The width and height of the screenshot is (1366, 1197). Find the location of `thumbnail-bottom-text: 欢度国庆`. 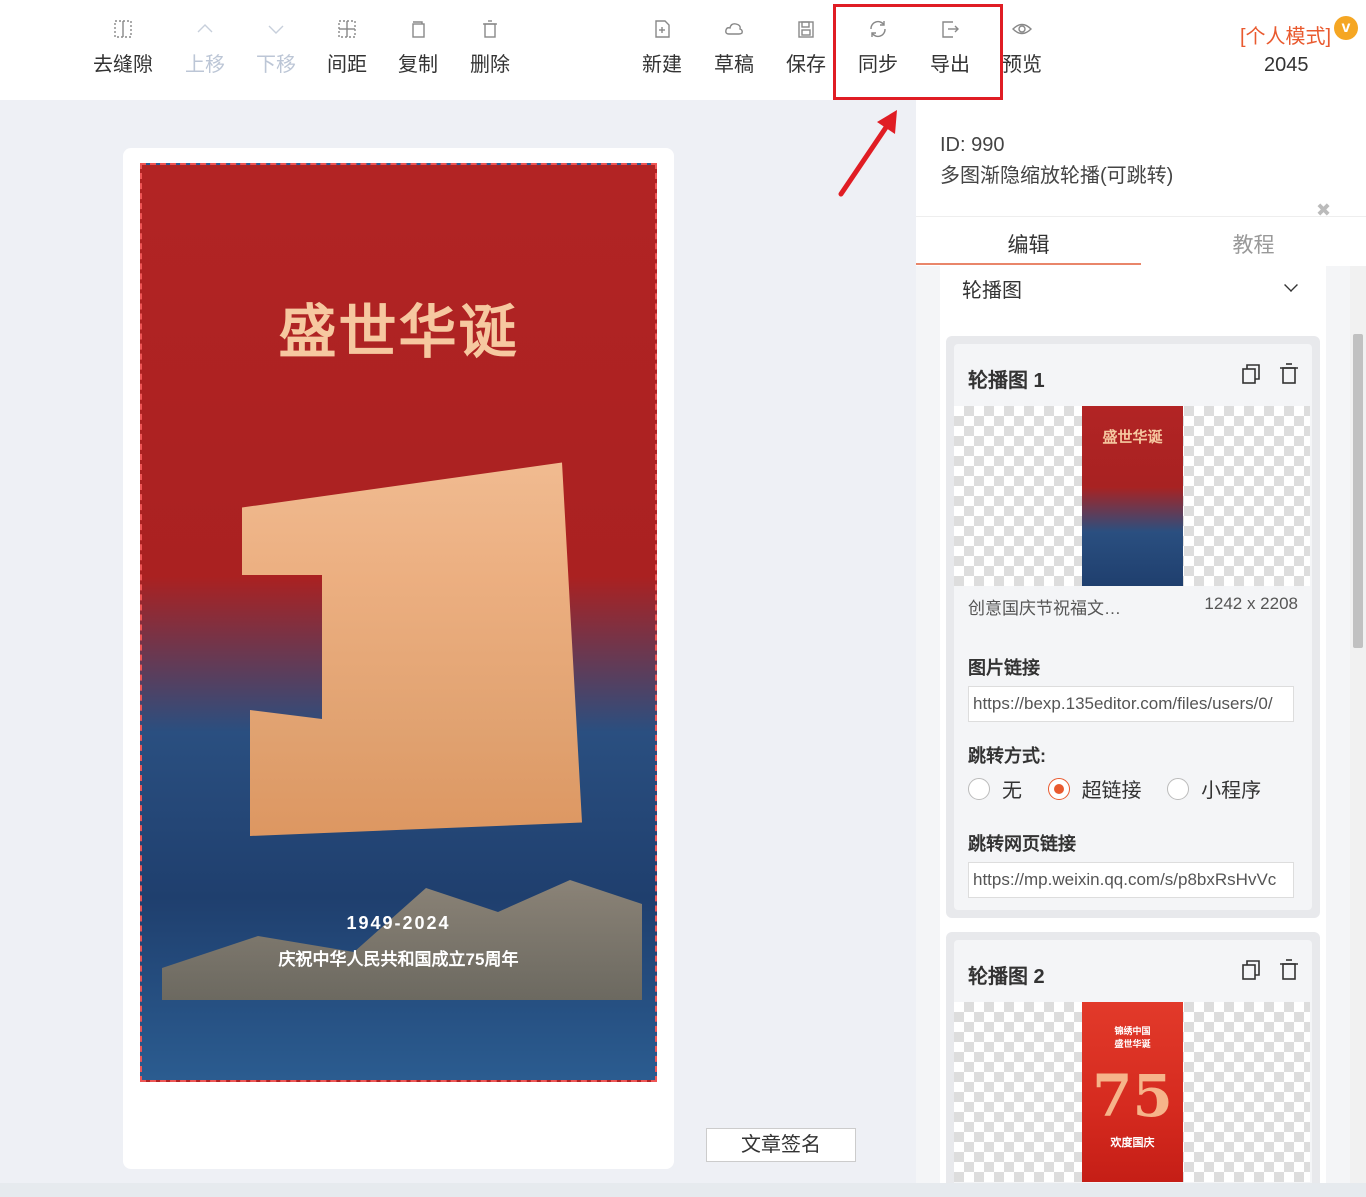

thumbnail-bottom-text: 欢度国庆 is located at coordinates (1132, 1142).